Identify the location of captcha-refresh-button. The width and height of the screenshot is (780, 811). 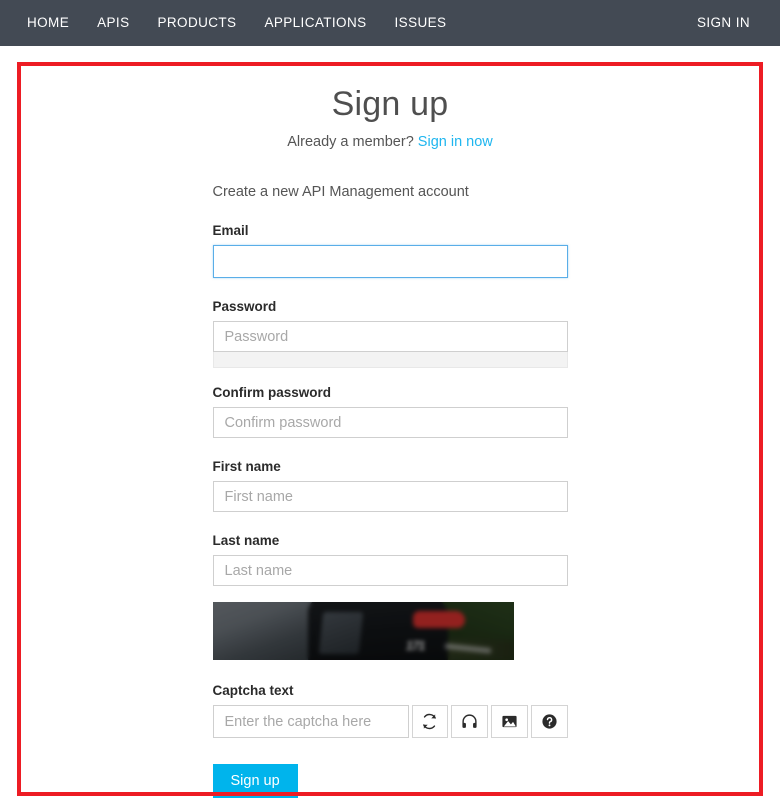
(430, 721).